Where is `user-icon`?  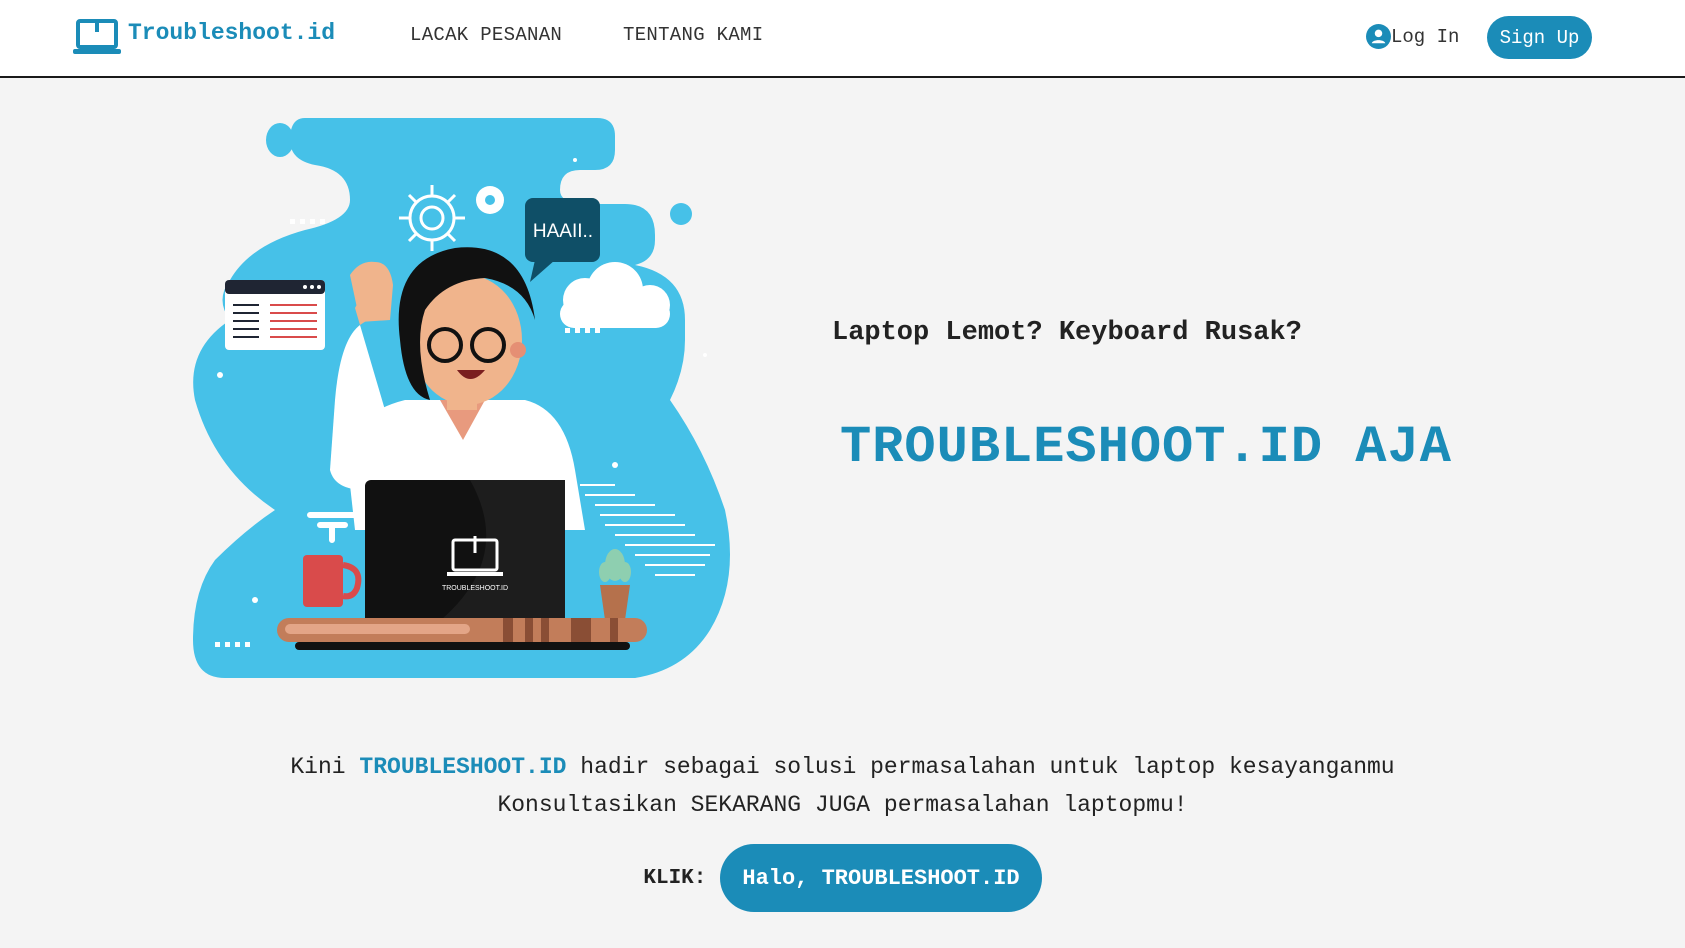 user-icon is located at coordinates (1378, 36).